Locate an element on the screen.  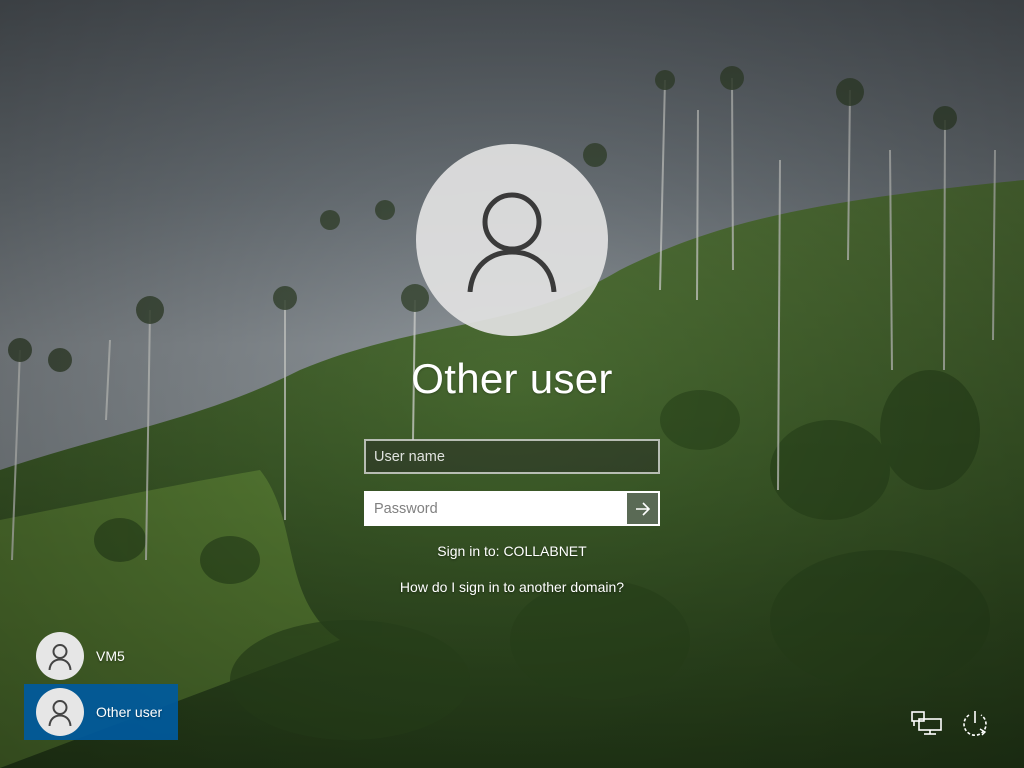
arrow-right-icon is located at coordinates (642, 508).